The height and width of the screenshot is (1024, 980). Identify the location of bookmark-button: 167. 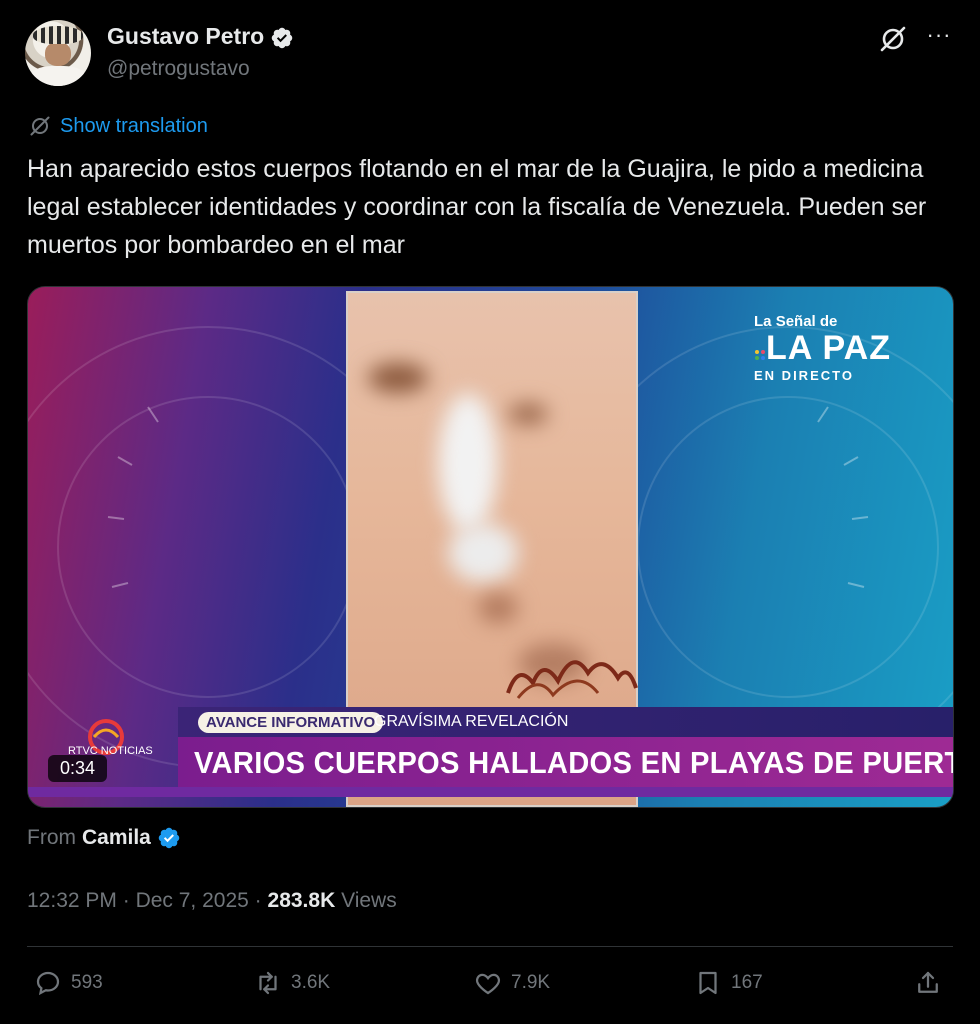
(728, 983).